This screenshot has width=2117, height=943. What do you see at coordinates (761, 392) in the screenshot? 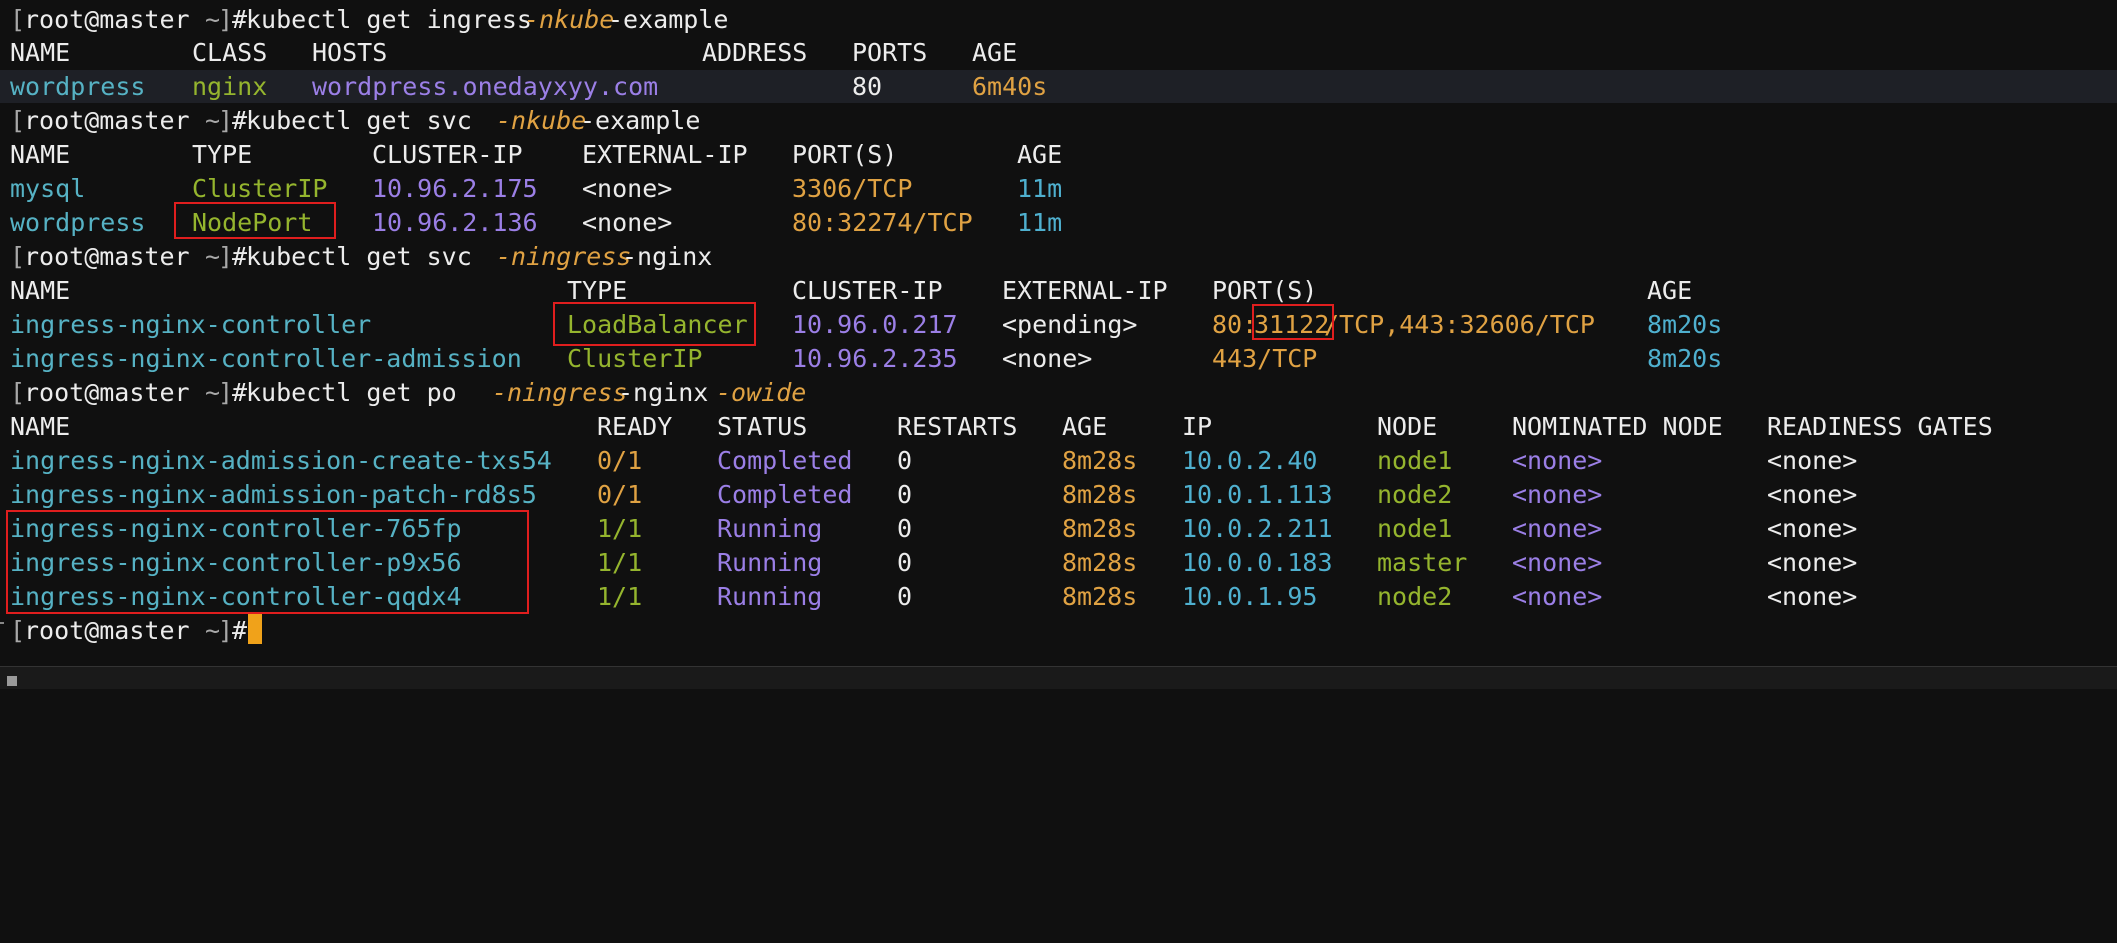
I see `command-flag: -owide` at bounding box center [761, 392].